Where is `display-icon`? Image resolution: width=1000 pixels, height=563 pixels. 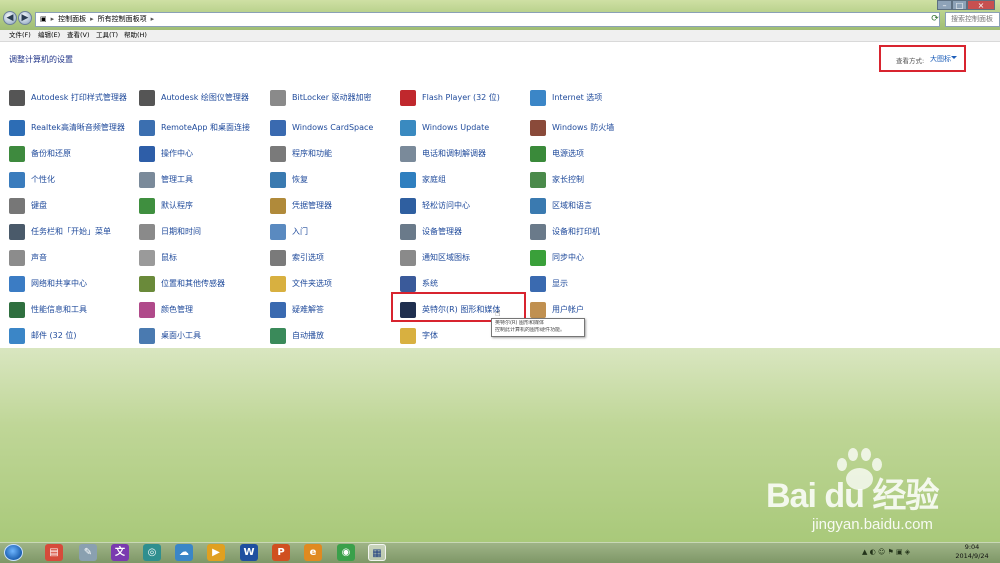 display-icon is located at coordinates (538, 284).